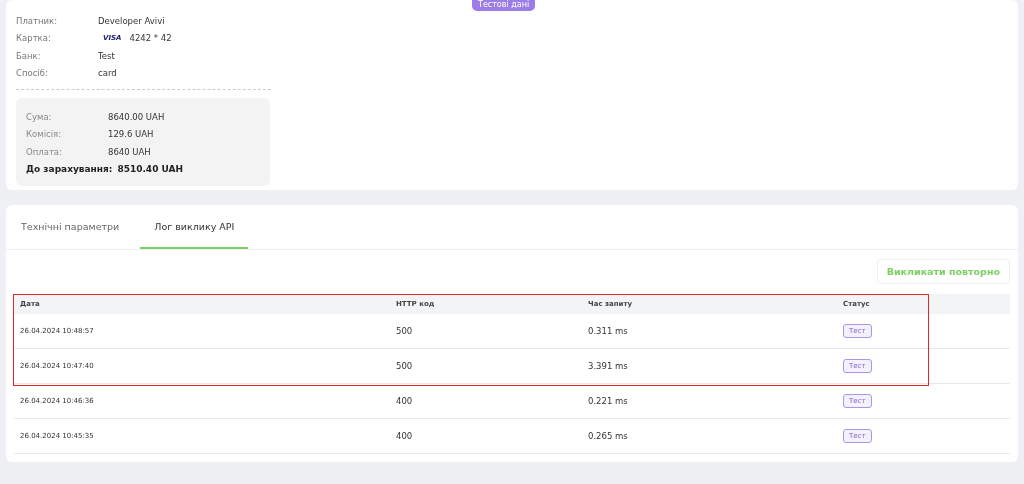 The width and height of the screenshot is (1024, 484). I want to click on summary-value: 8640.00 UAH, so click(136, 116).